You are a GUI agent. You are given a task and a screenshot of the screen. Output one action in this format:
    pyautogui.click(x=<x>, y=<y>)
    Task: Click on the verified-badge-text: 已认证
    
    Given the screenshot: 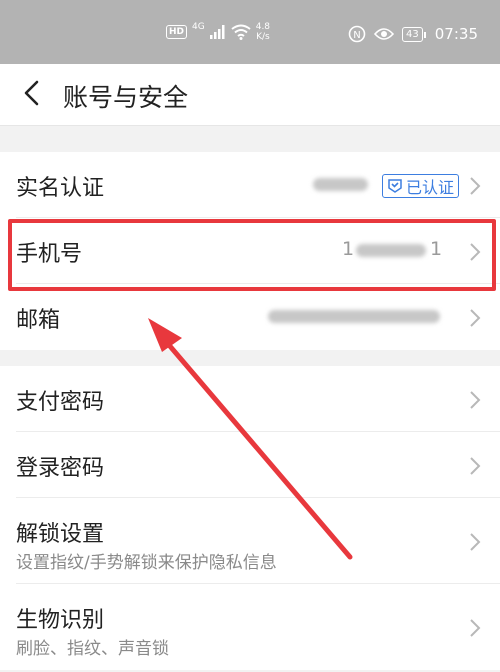 What is the action you would take?
    pyautogui.click(x=430, y=187)
    